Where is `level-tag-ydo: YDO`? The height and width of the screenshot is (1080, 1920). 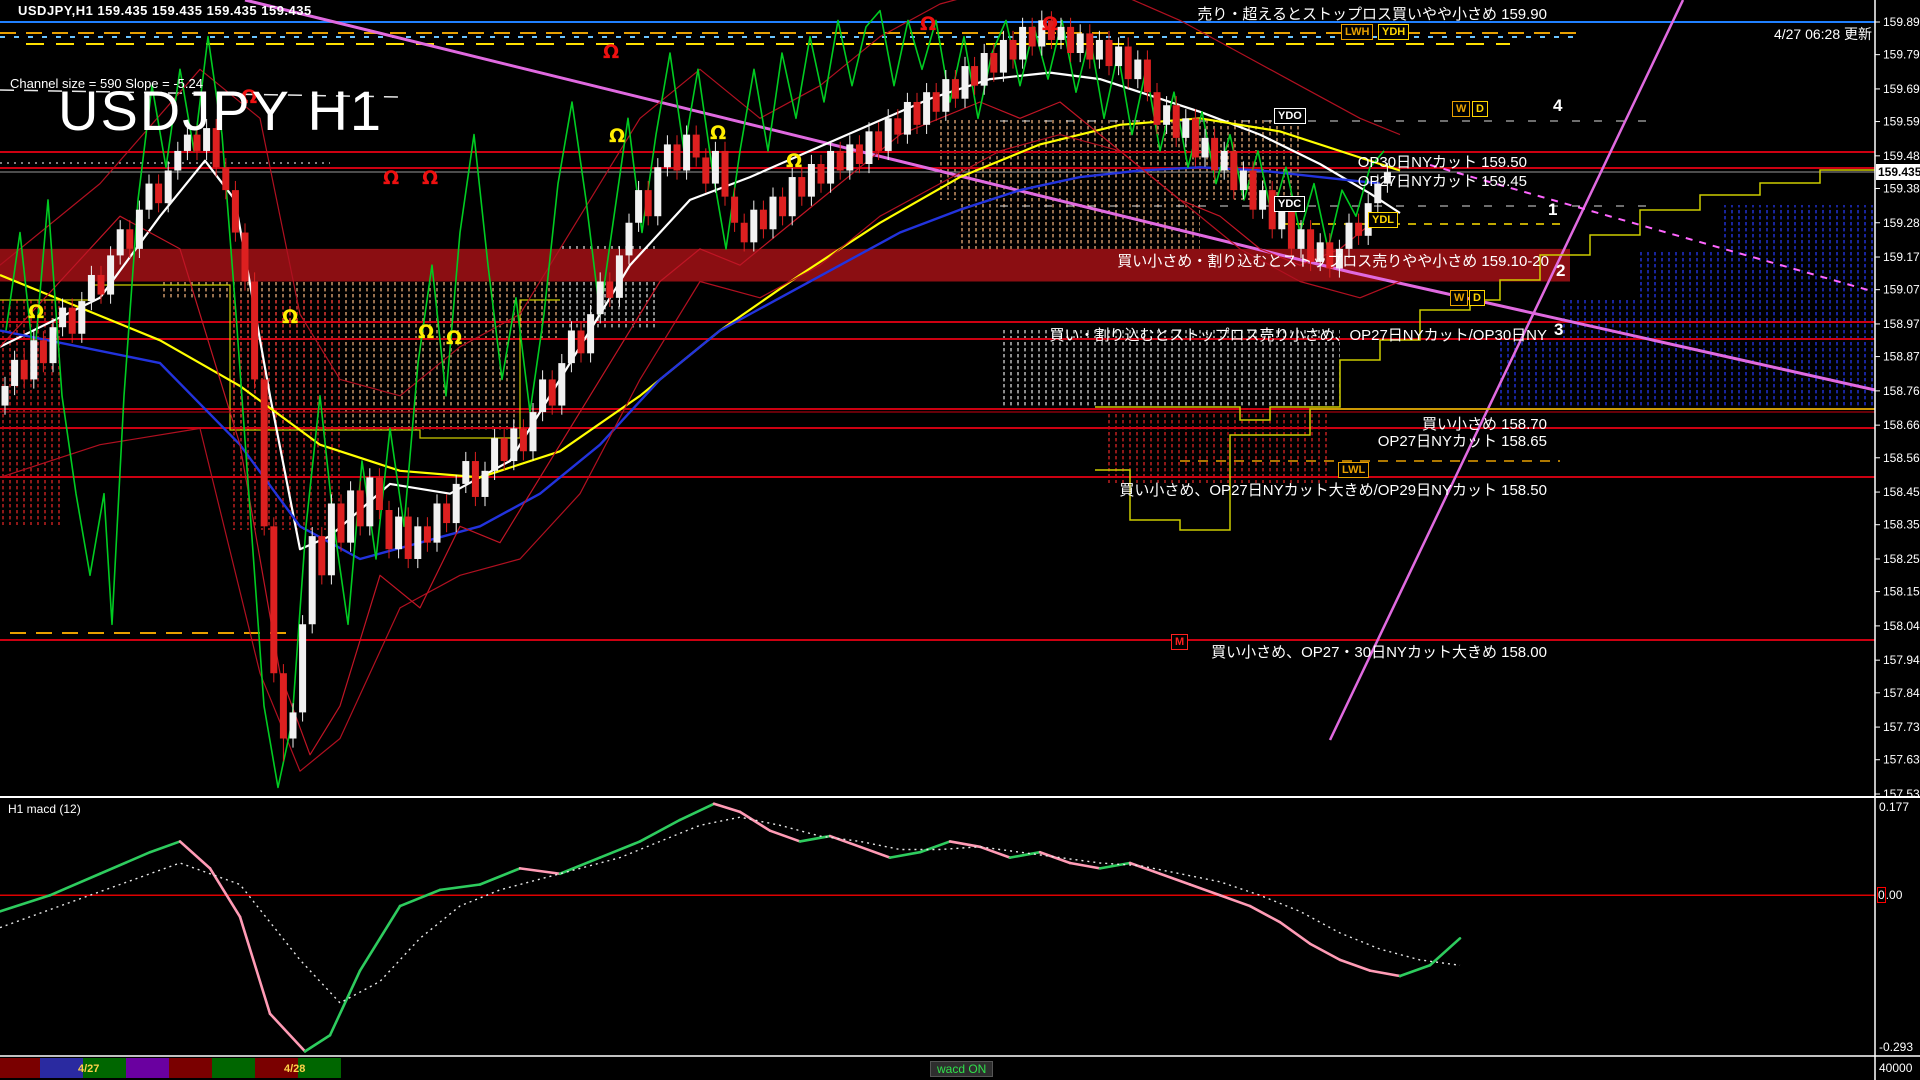
level-tag-ydo: YDO is located at coordinates (1290, 116).